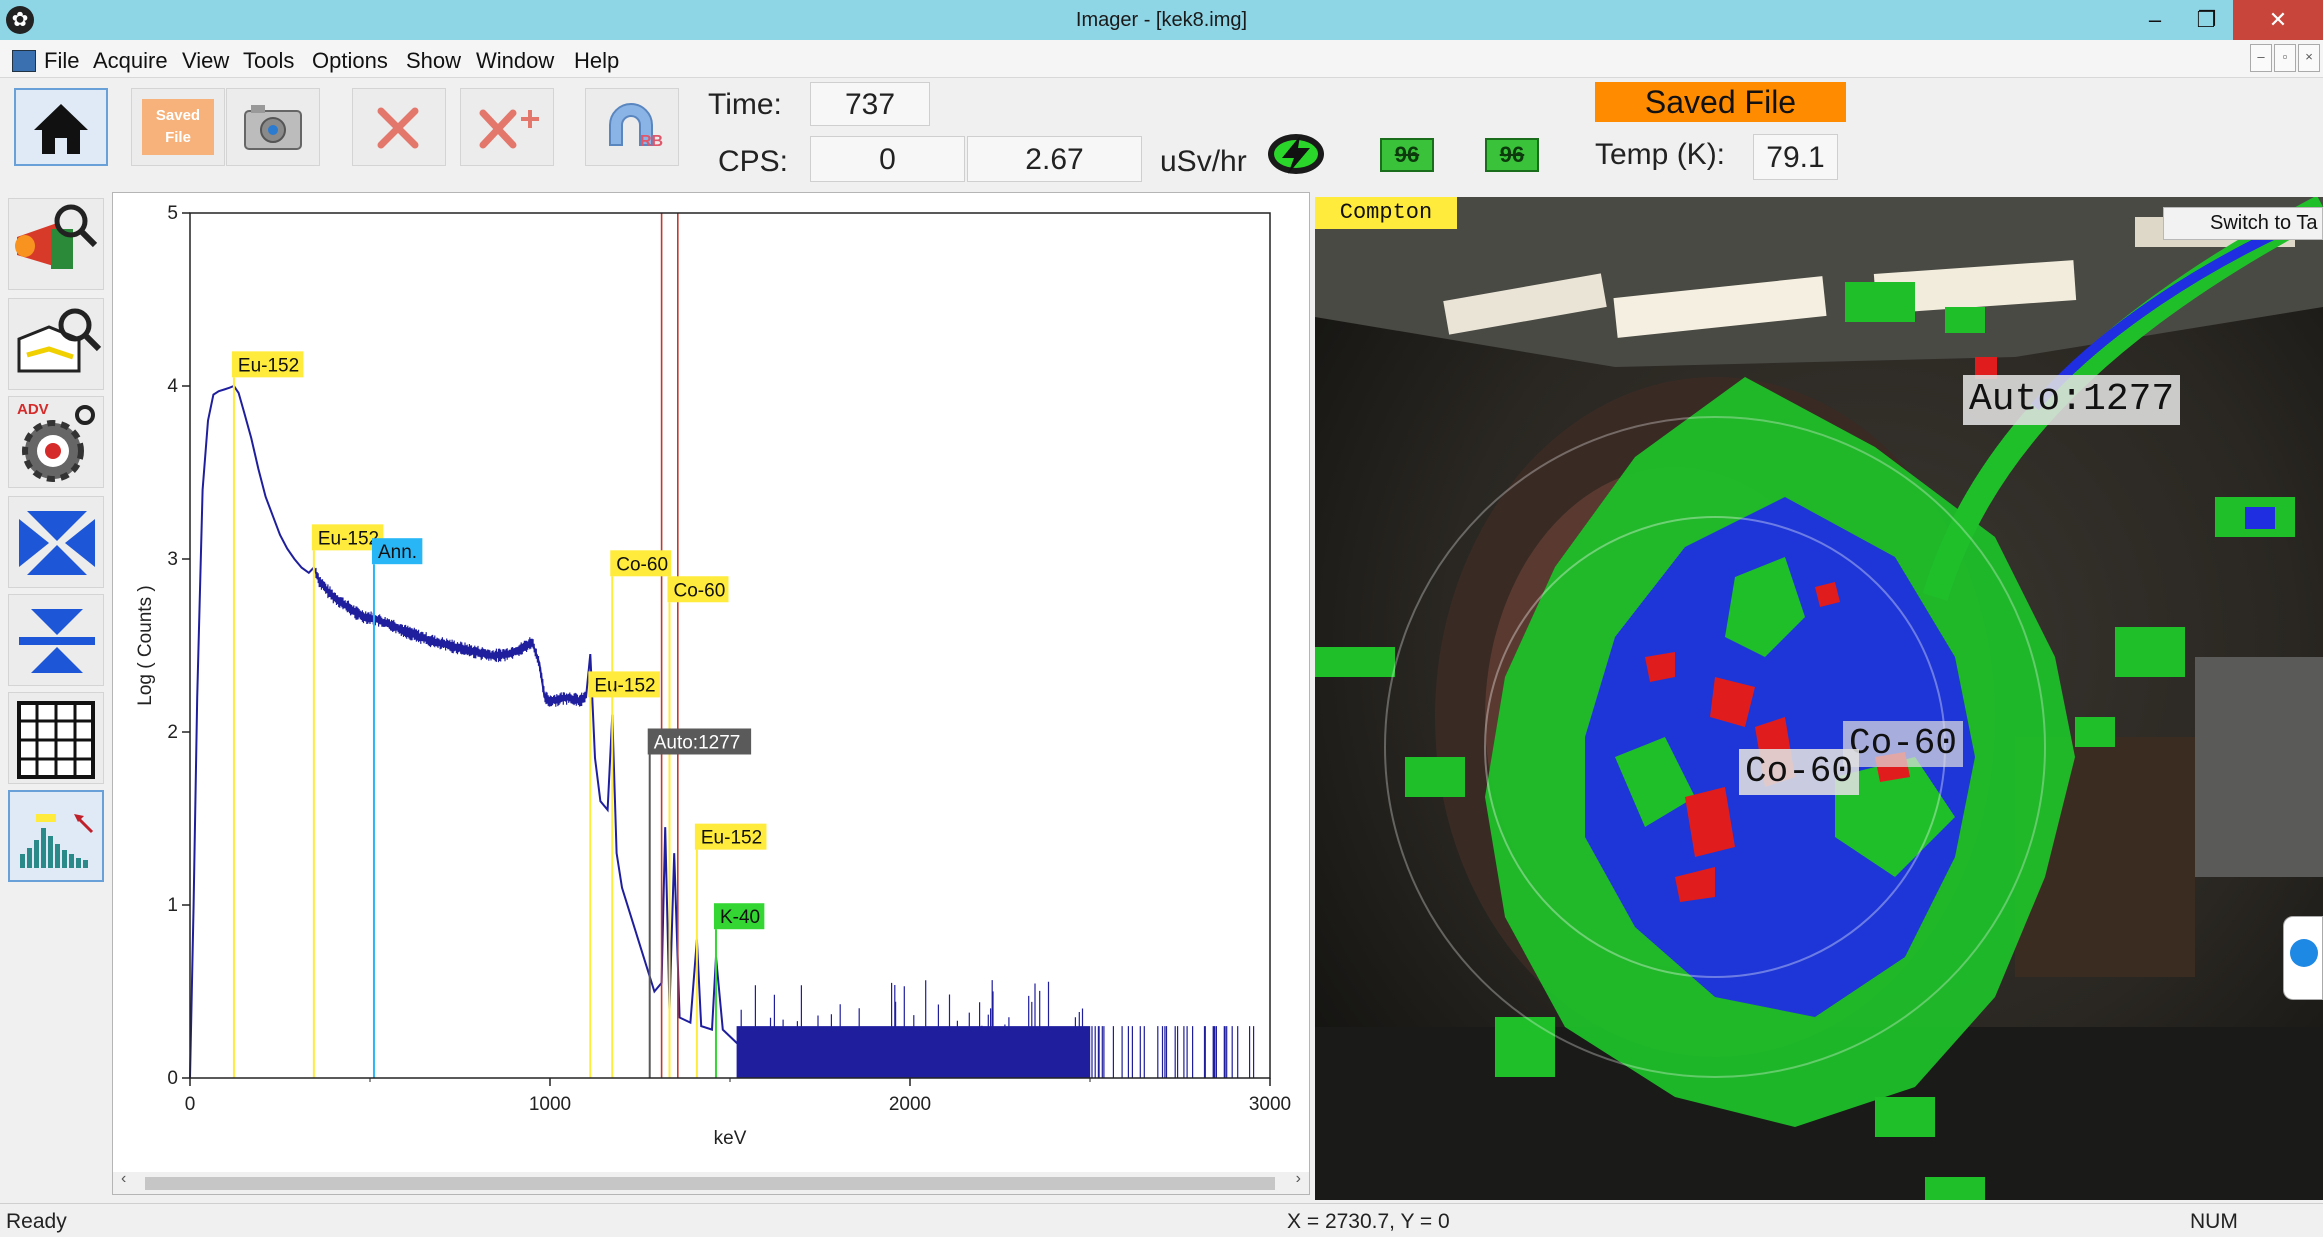 The width and height of the screenshot is (2323, 1237). I want to click on saved-file-icon: Saved File, so click(178, 127).